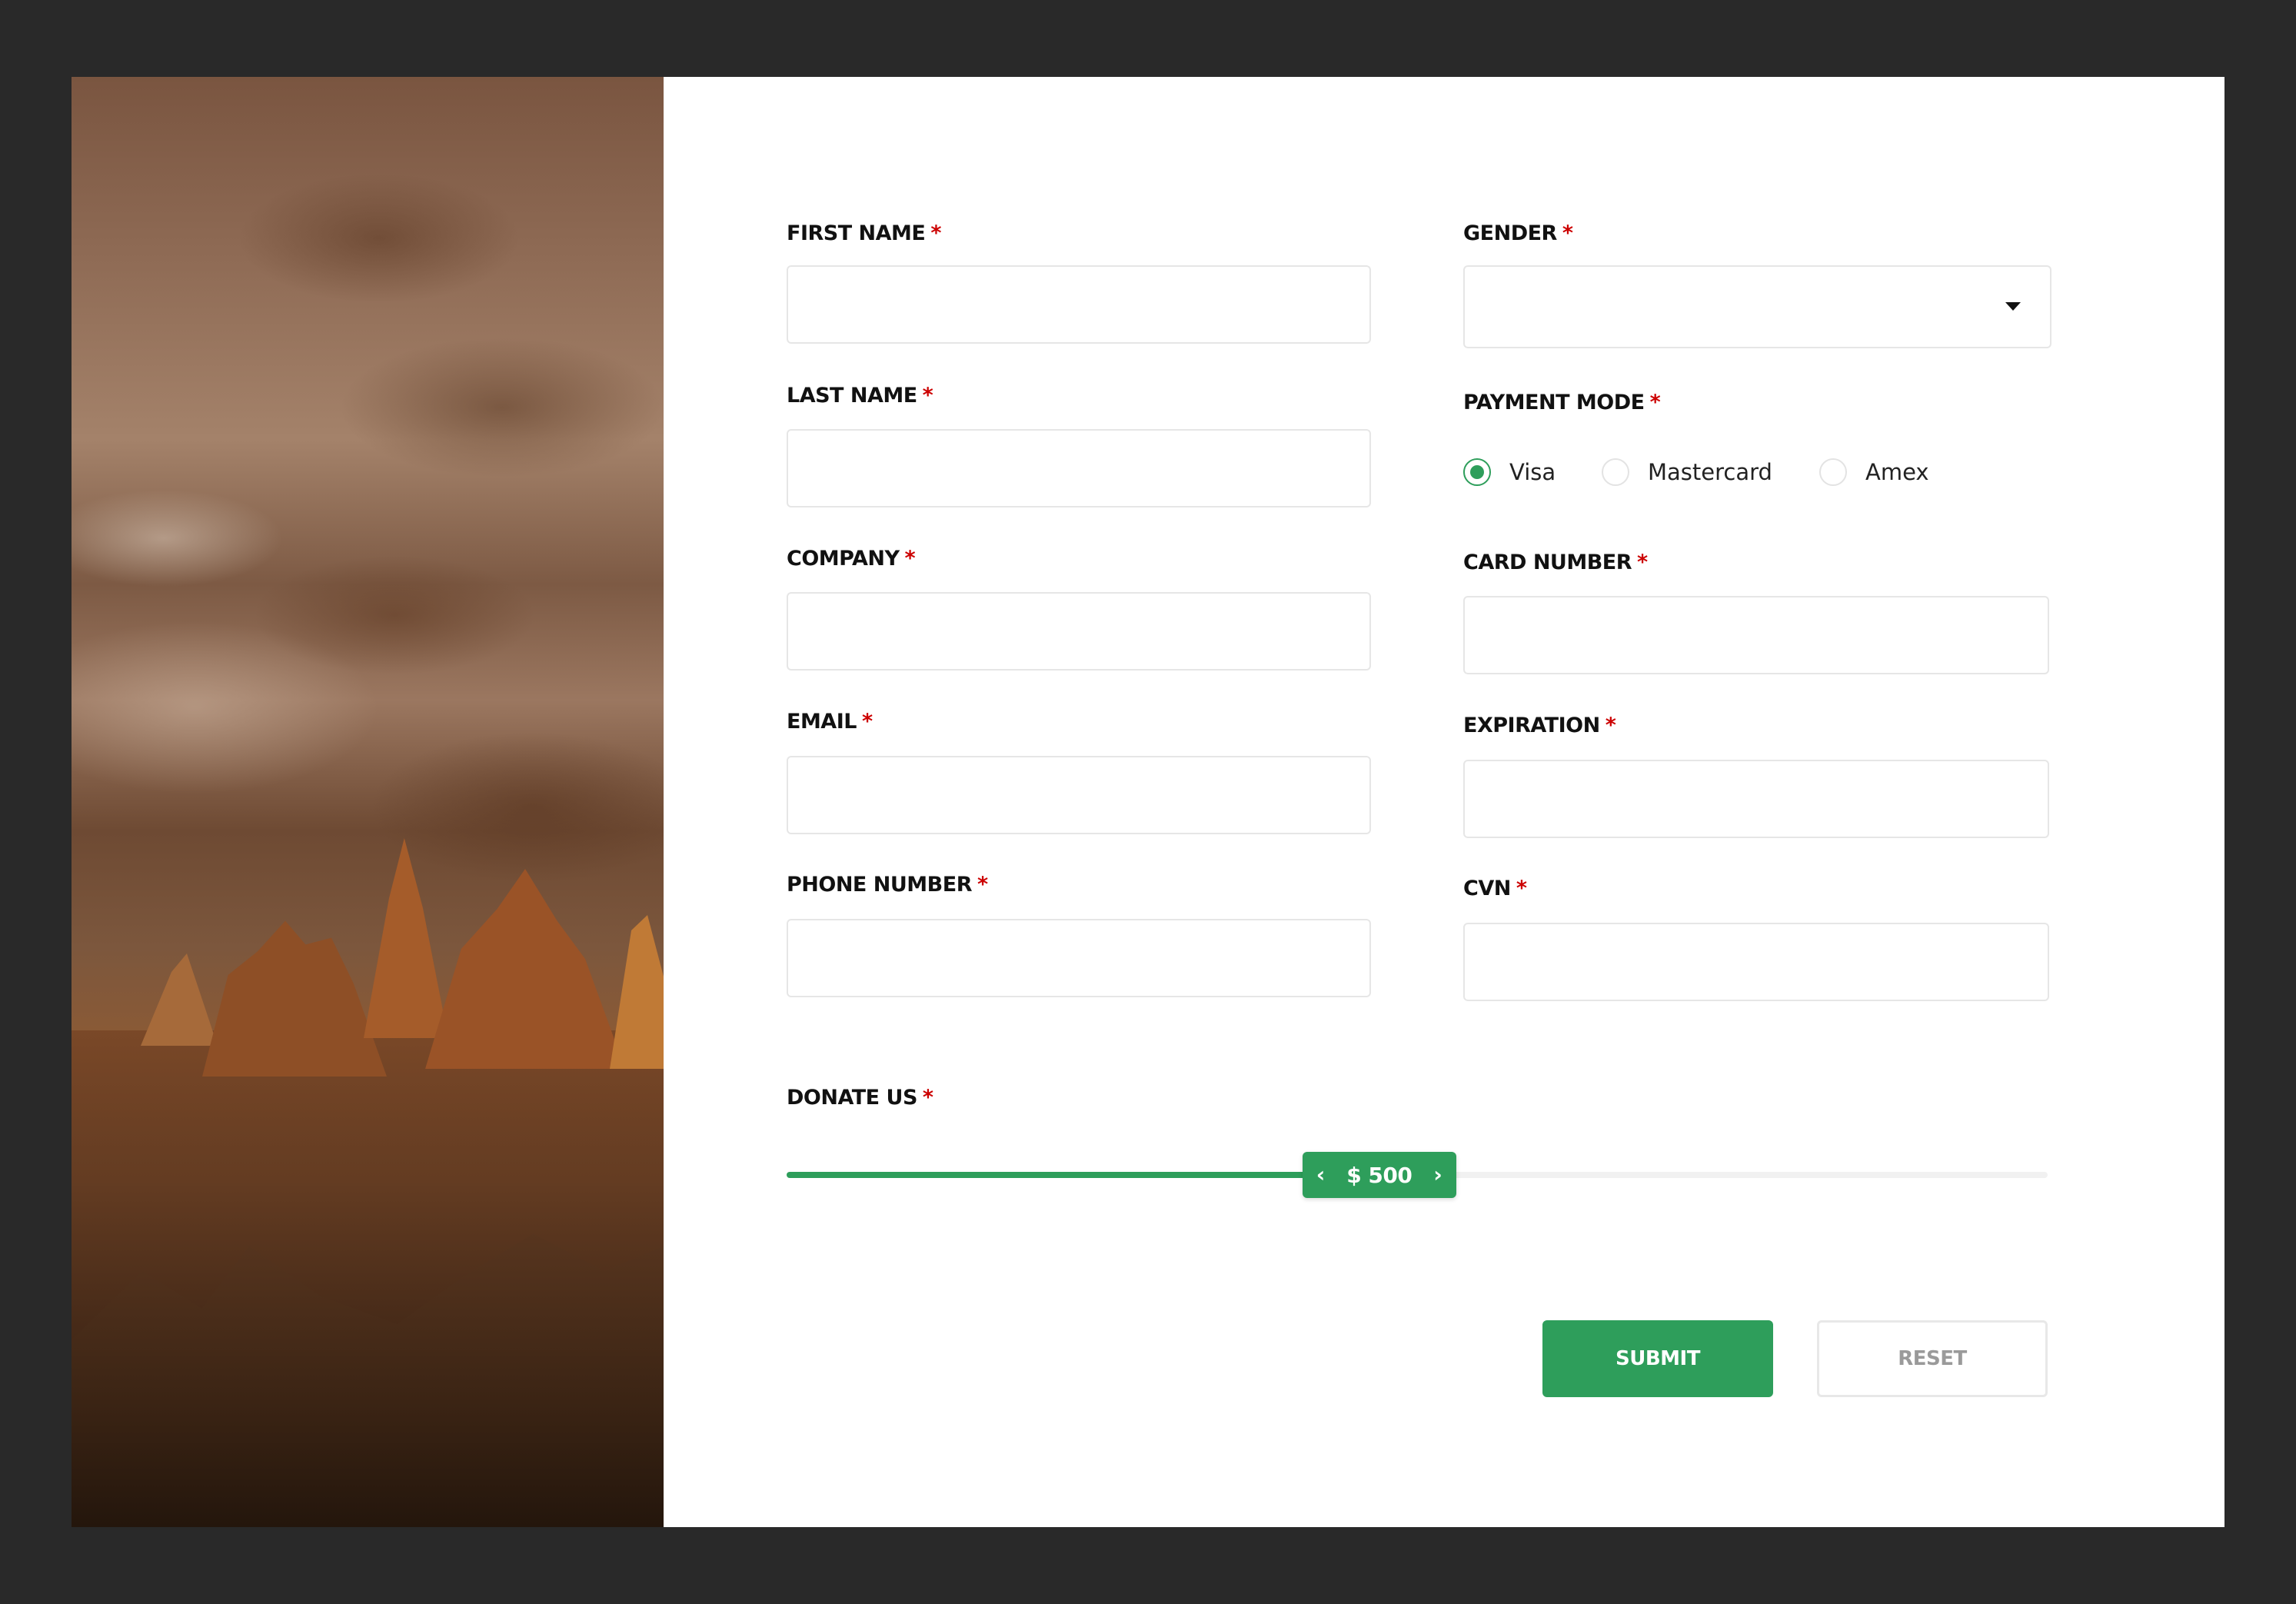 Image resolution: width=2296 pixels, height=1604 pixels. I want to click on expiration-label: EXPIRATION *, so click(1539, 725).